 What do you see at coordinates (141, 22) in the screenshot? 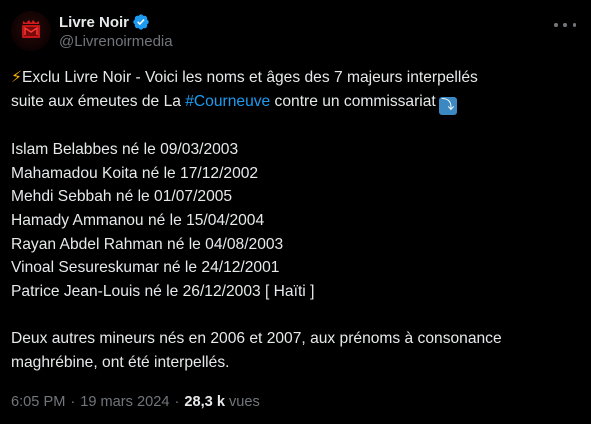
I see `verified-badge-icon` at bounding box center [141, 22].